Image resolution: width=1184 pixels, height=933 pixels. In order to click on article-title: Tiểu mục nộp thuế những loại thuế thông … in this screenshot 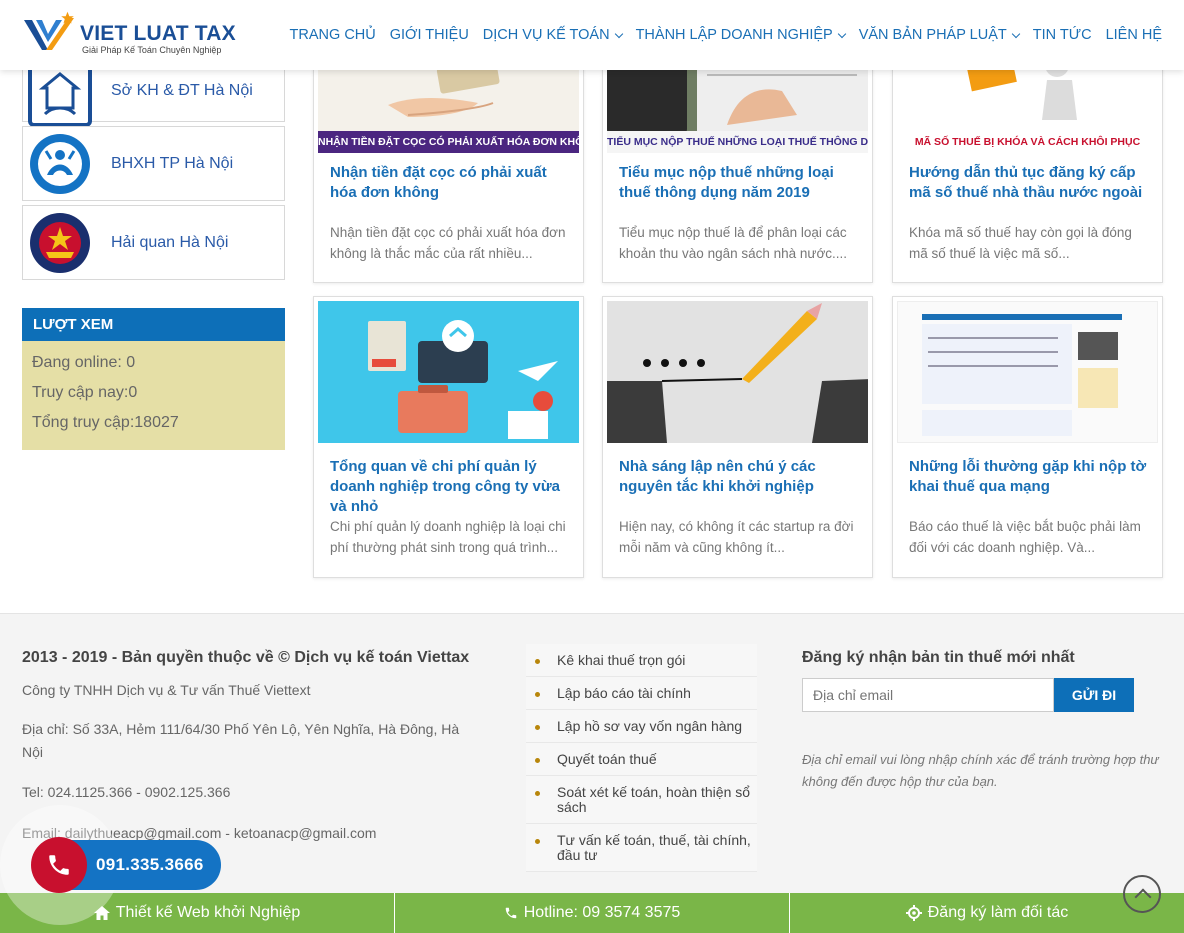, I will do `click(738, 183)`.